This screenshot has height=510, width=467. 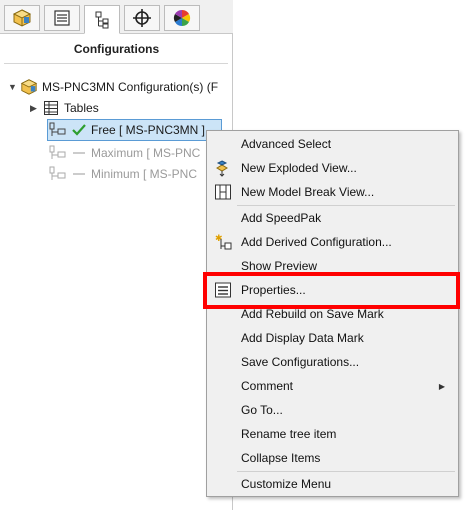 I want to click on menu-item-collapse-items: Collapse Items, so click(x=332, y=458).